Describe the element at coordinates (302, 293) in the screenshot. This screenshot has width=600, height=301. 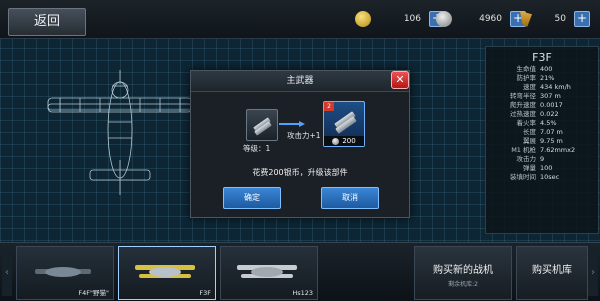
I see `card-name: Hs123` at that location.